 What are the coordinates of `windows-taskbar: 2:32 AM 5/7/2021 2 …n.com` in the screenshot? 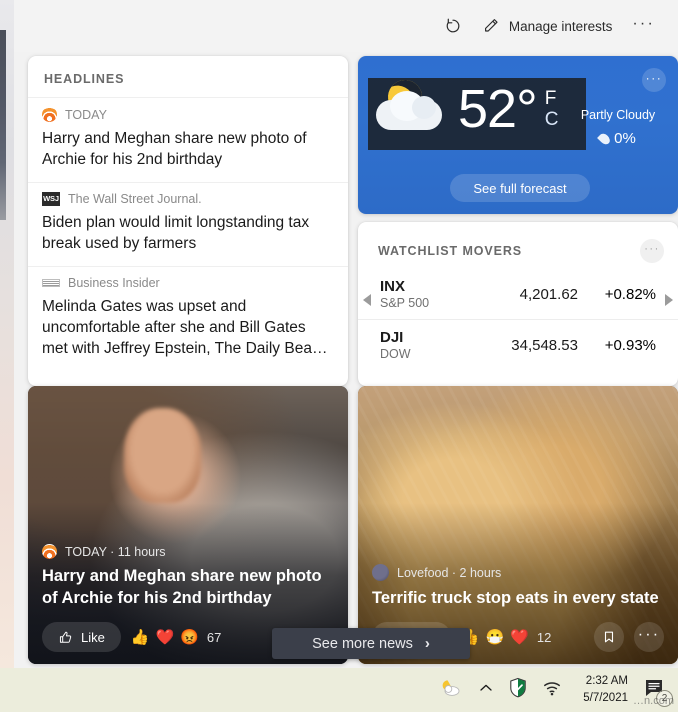 It's located at (339, 690).